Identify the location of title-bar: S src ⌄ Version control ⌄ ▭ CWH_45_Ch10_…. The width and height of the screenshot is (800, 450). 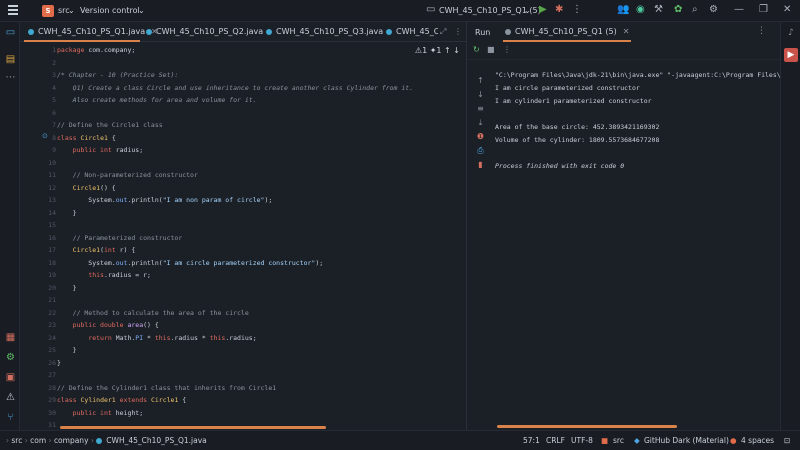
(400, 11).